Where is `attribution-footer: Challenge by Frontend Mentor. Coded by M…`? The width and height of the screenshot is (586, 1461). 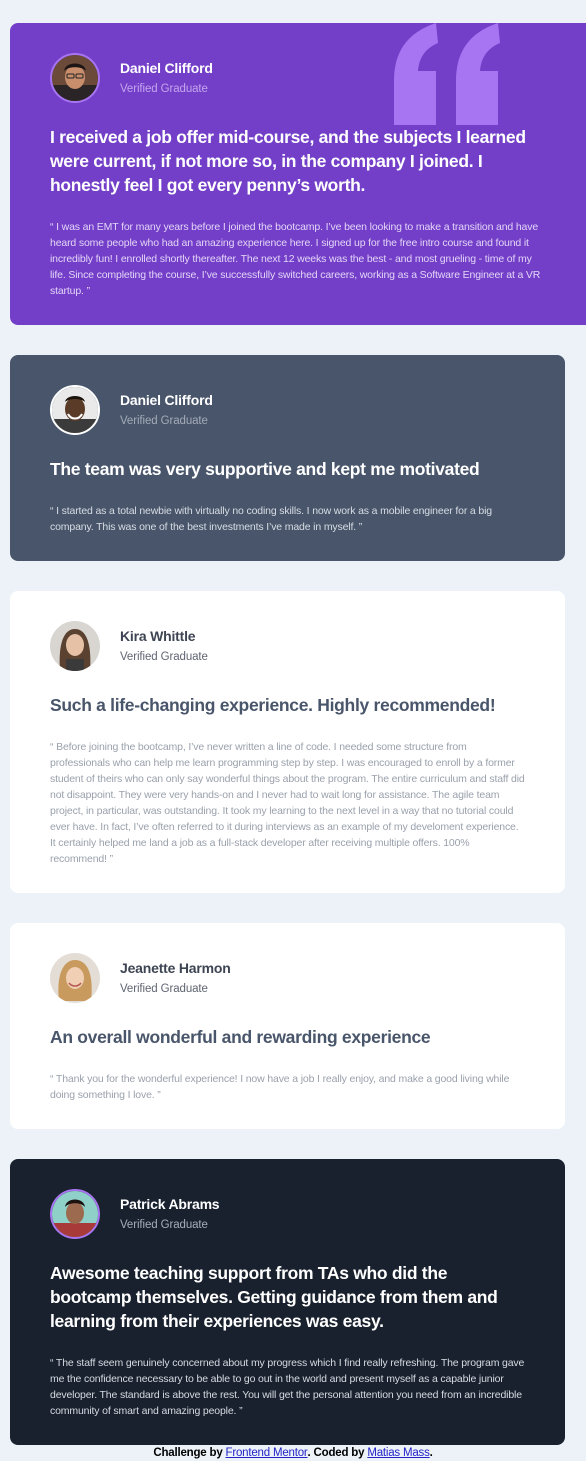 attribution-footer: Challenge by Frontend Mentor. Coded by M… is located at coordinates (293, 1453).